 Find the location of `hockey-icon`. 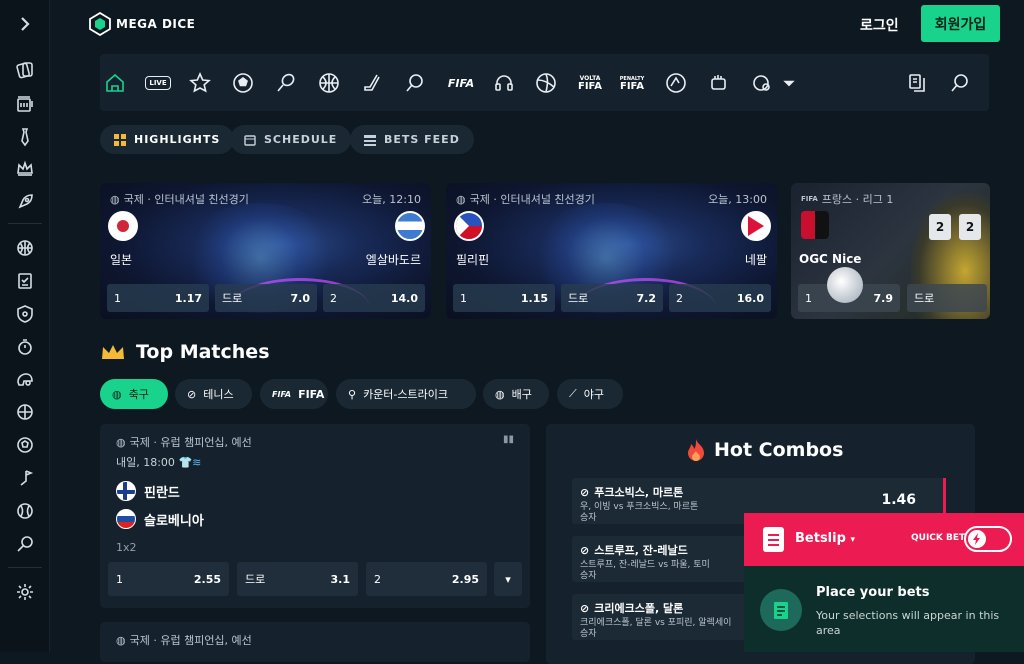

hockey-icon is located at coordinates (372, 83).